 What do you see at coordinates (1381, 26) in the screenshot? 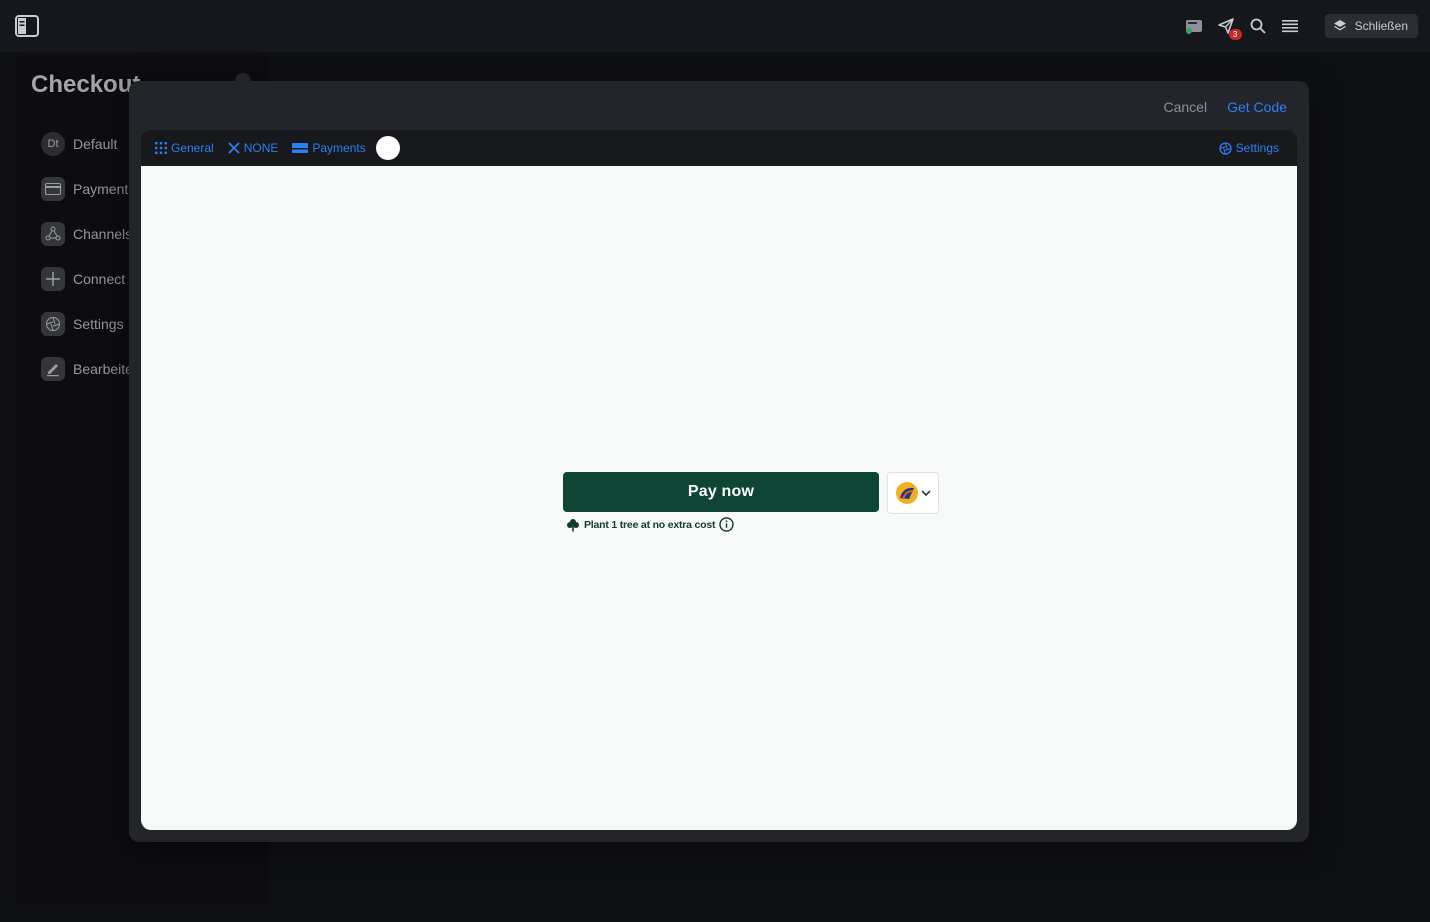
I see `close-label: Schließen` at bounding box center [1381, 26].